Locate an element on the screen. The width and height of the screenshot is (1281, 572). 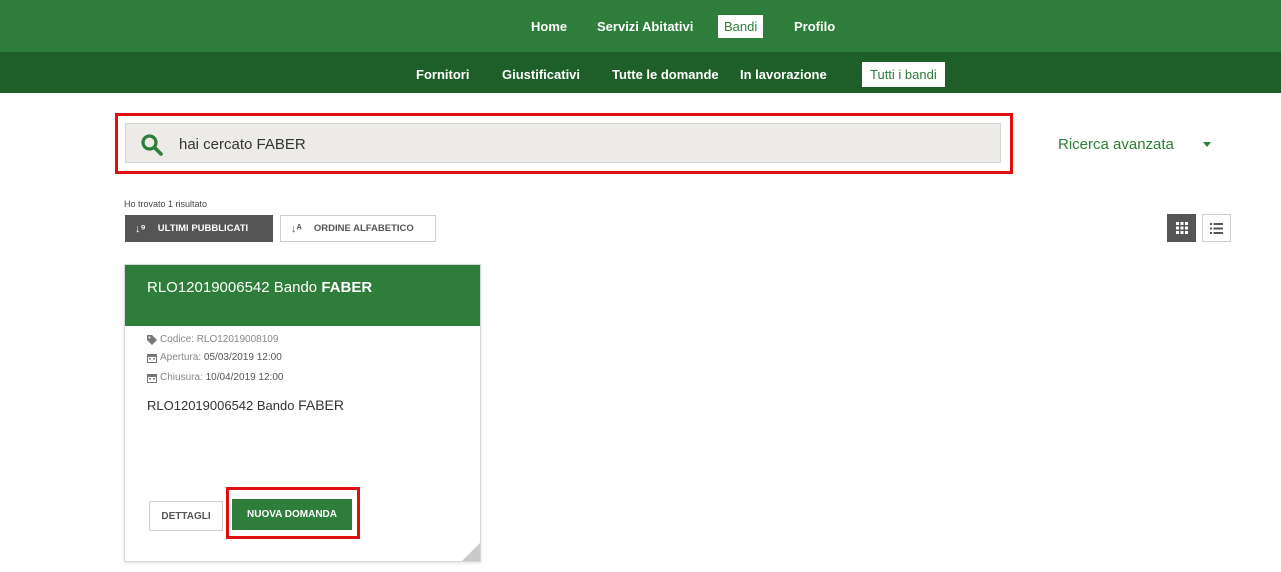
sort-latest-button: ↓⁹ ULTIMI PUBBLICATI is located at coordinates (199, 228).